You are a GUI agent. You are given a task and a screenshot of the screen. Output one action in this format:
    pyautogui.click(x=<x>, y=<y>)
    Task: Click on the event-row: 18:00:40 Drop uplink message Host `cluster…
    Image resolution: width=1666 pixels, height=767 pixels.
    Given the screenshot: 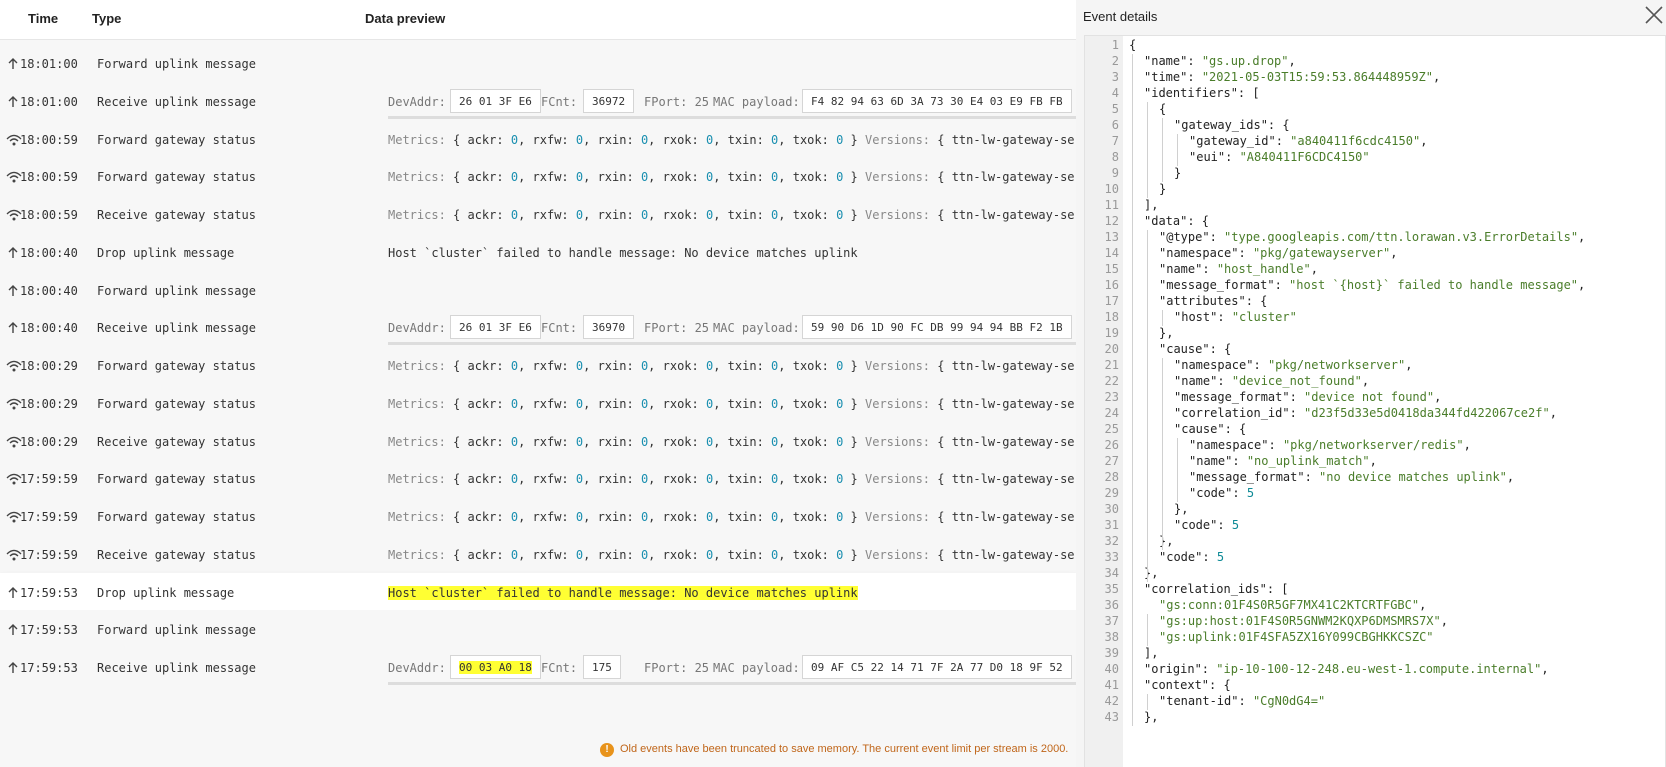 What is the action you would take?
    pyautogui.click(x=538, y=252)
    